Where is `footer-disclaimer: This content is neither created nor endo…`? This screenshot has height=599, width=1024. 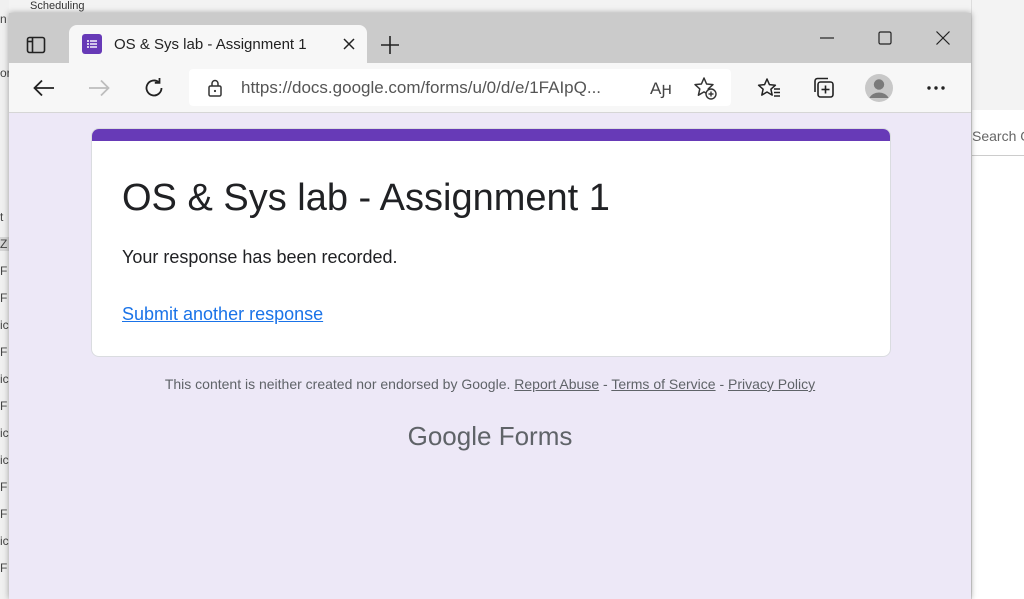
footer-disclaimer: This content is neither created nor endo… is located at coordinates (490, 384).